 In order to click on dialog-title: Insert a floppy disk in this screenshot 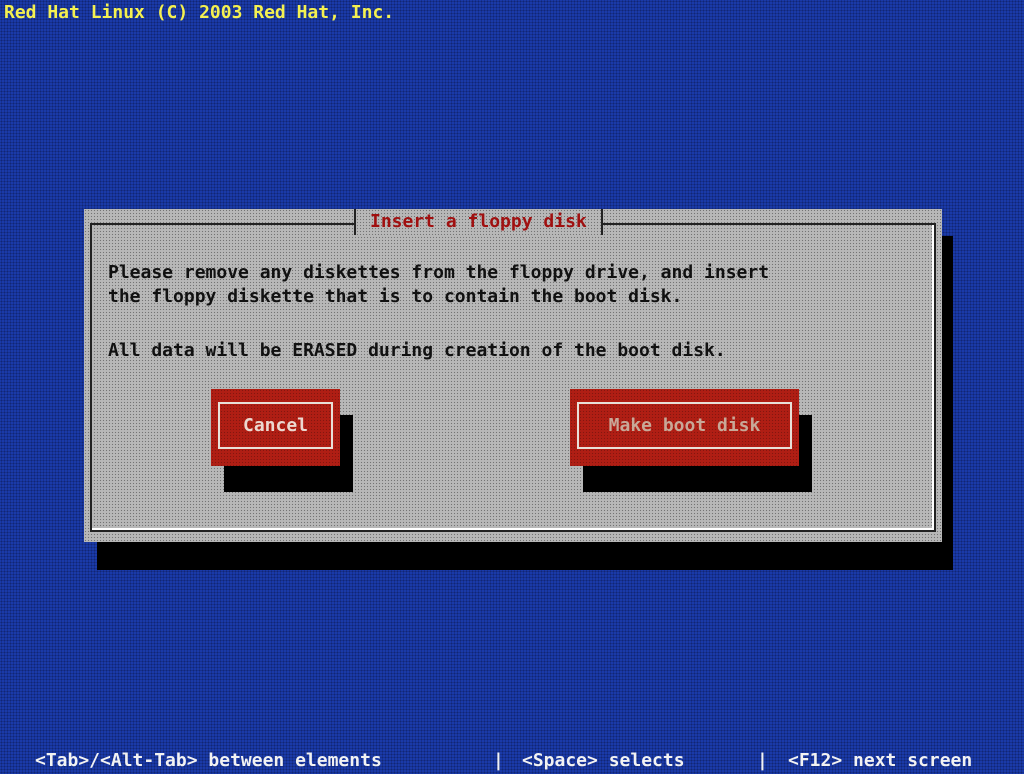, I will do `click(478, 222)`.